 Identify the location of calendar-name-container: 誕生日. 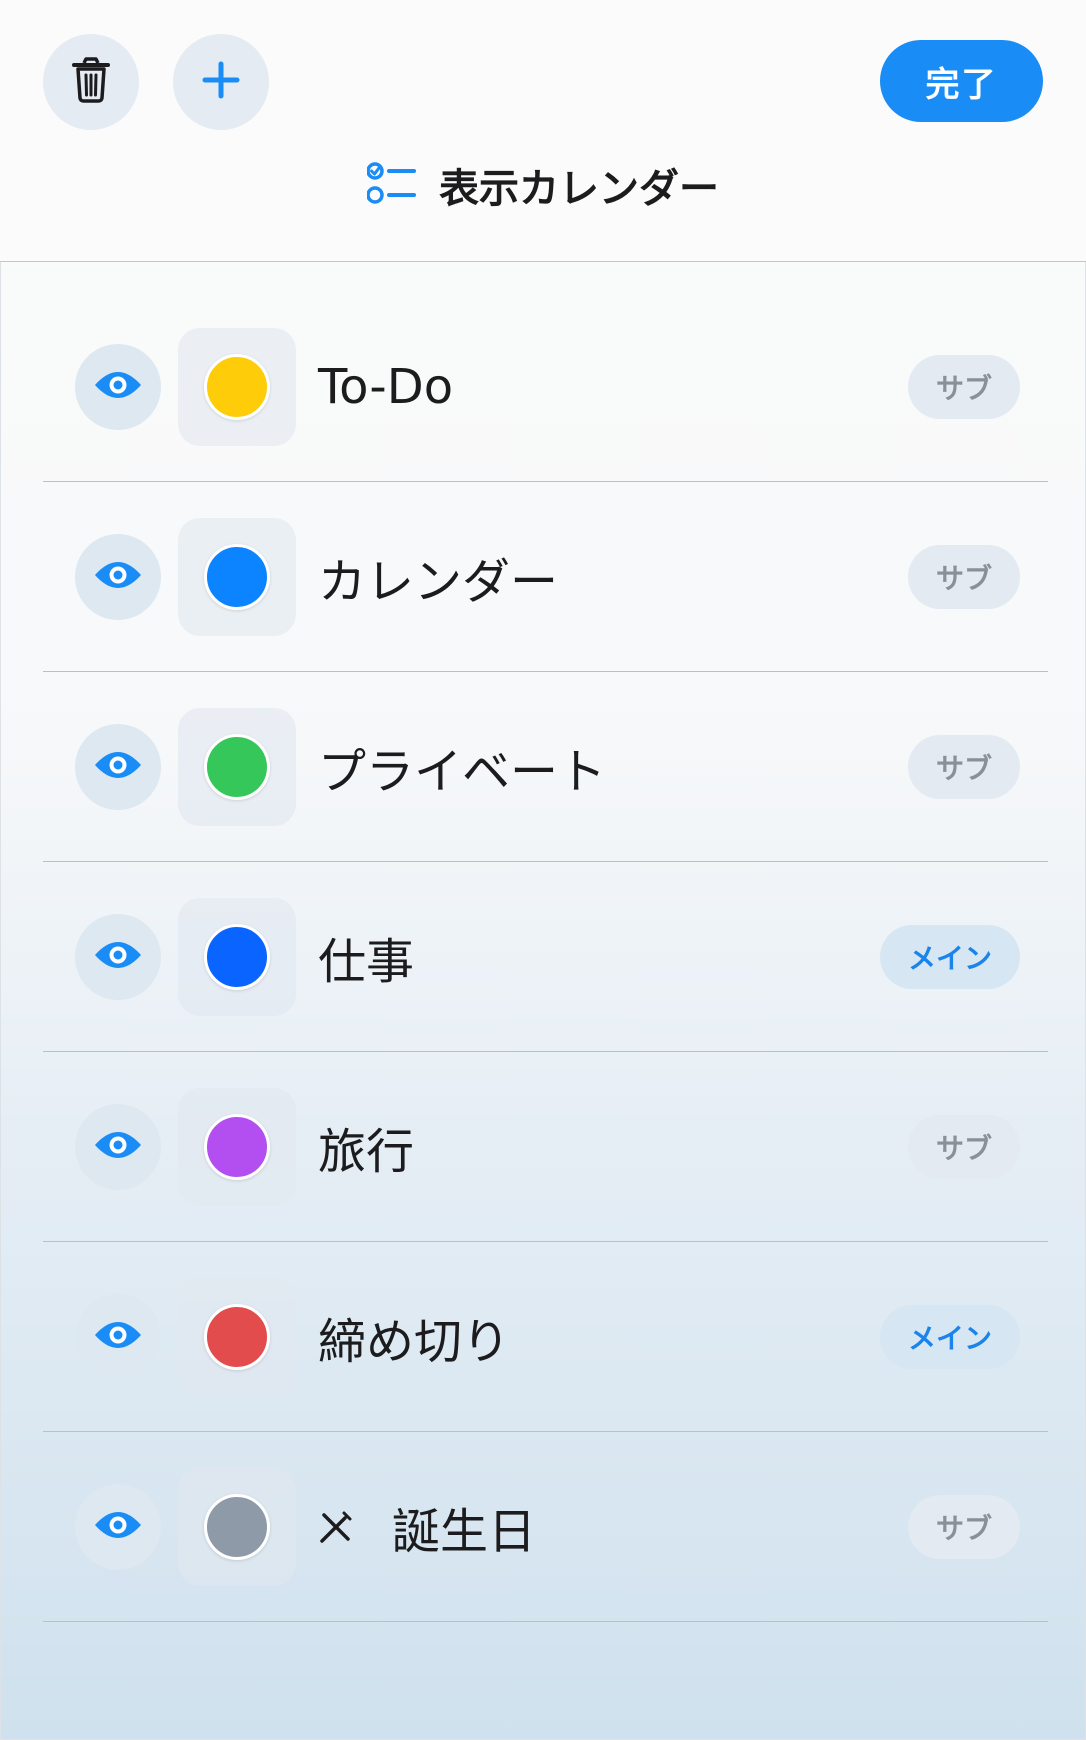
(427, 1527).